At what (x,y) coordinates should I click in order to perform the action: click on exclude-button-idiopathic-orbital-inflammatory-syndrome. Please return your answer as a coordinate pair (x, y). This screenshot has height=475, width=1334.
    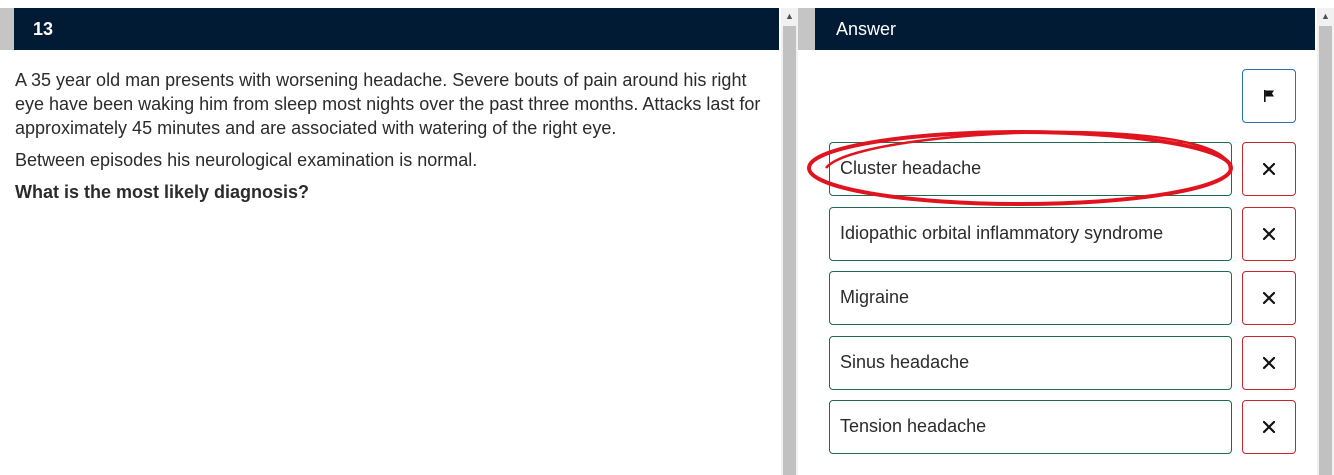
    Looking at the image, I should click on (1269, 234).